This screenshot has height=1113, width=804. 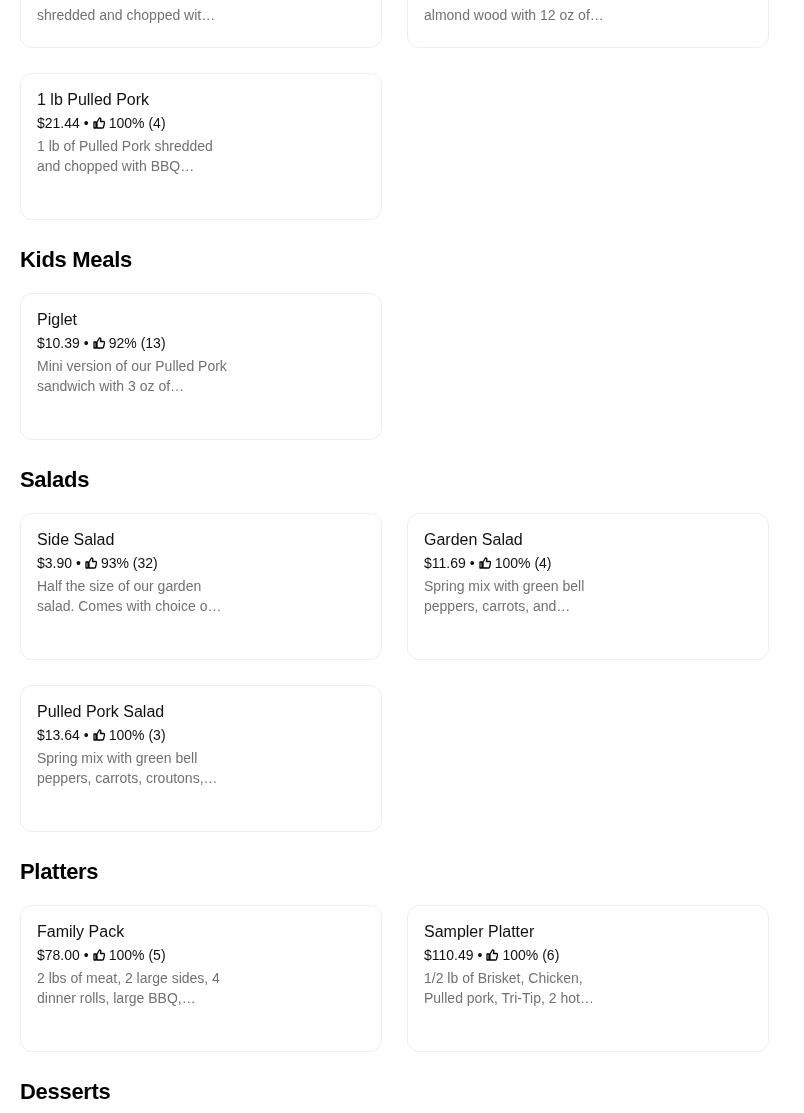 I want to click on section-heading: Desserts, so click(x=66, y=1092).